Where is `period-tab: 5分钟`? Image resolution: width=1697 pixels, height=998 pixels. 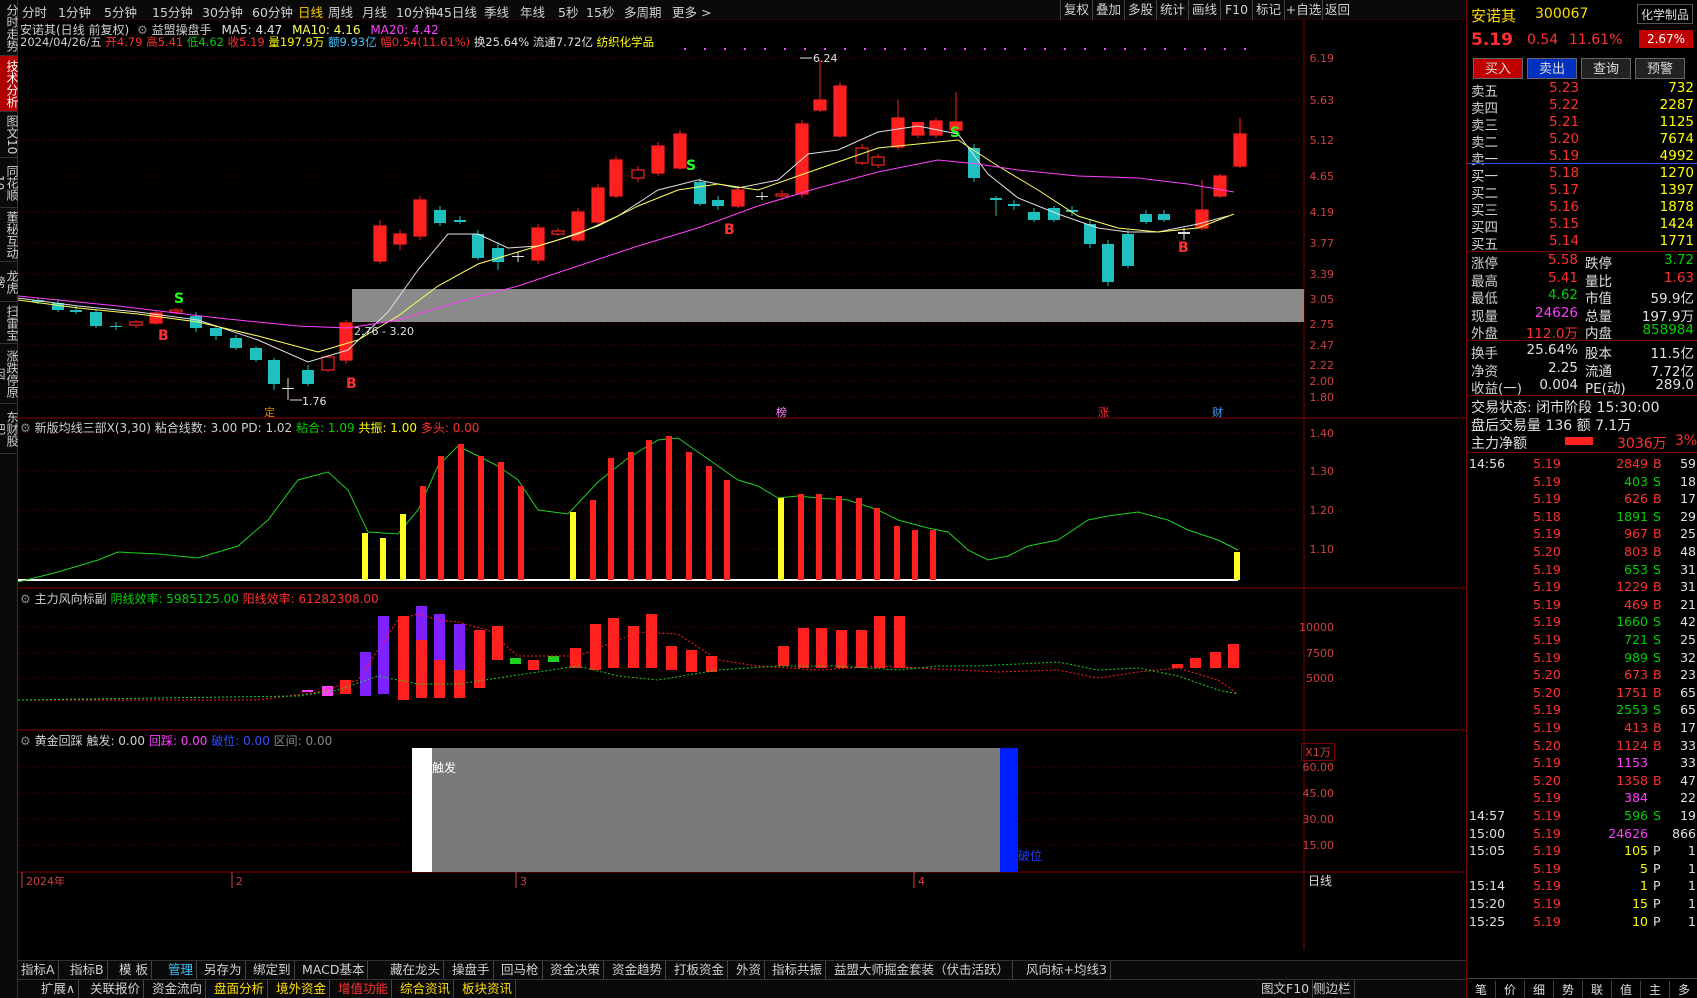
period-tab: 5分钟 is located at coordinates (120, 11).